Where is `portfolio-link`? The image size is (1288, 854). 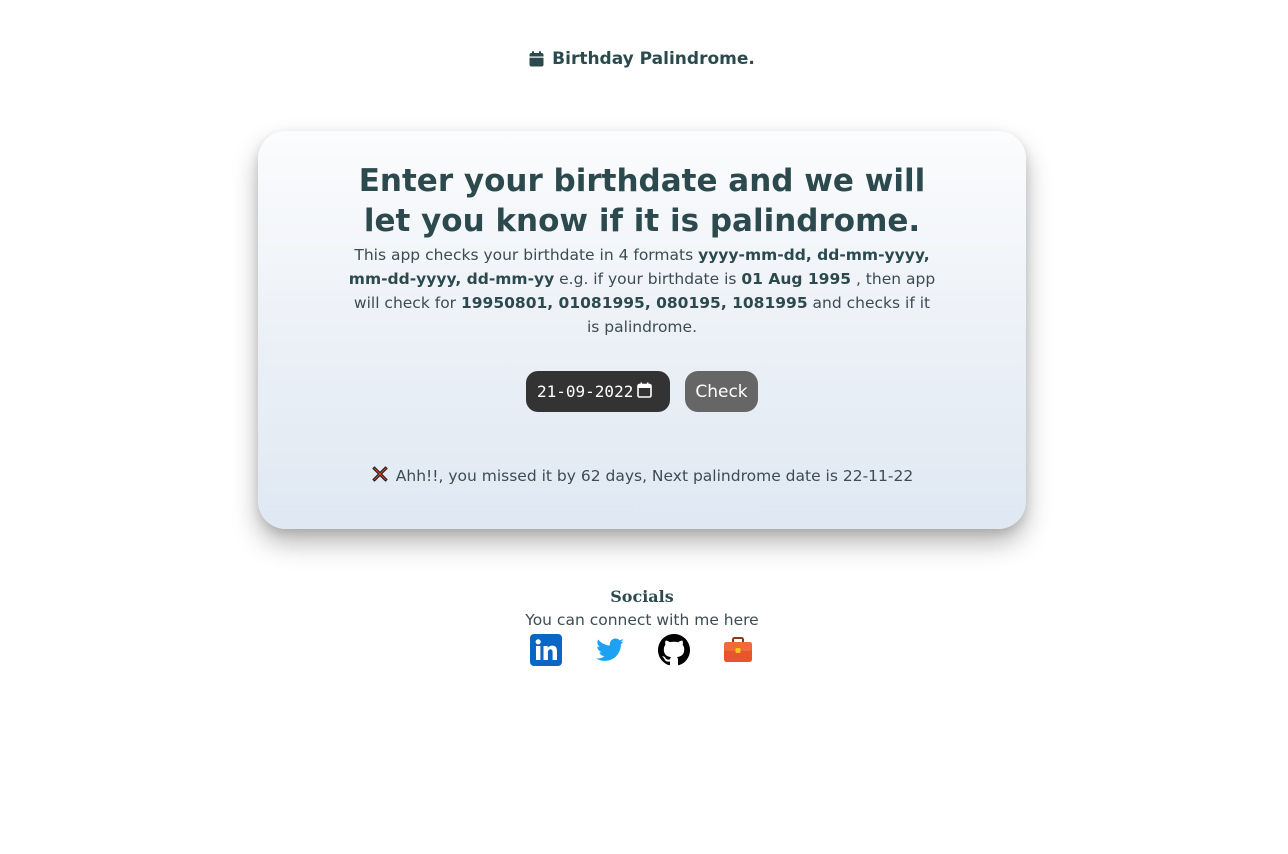 portfolio-link is located at coordinates (738, 650).